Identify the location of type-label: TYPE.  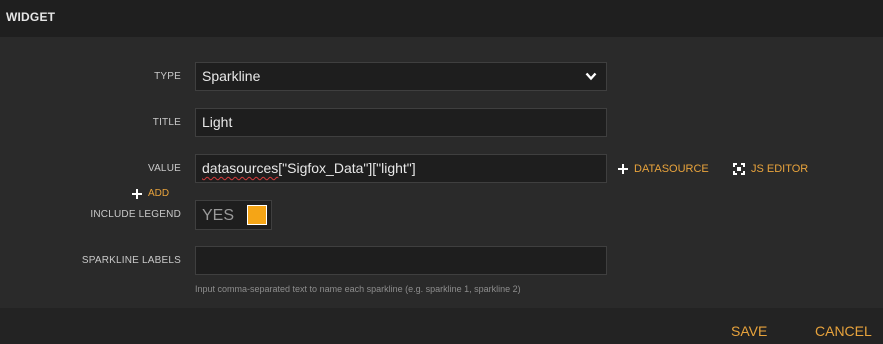
(167, 76).